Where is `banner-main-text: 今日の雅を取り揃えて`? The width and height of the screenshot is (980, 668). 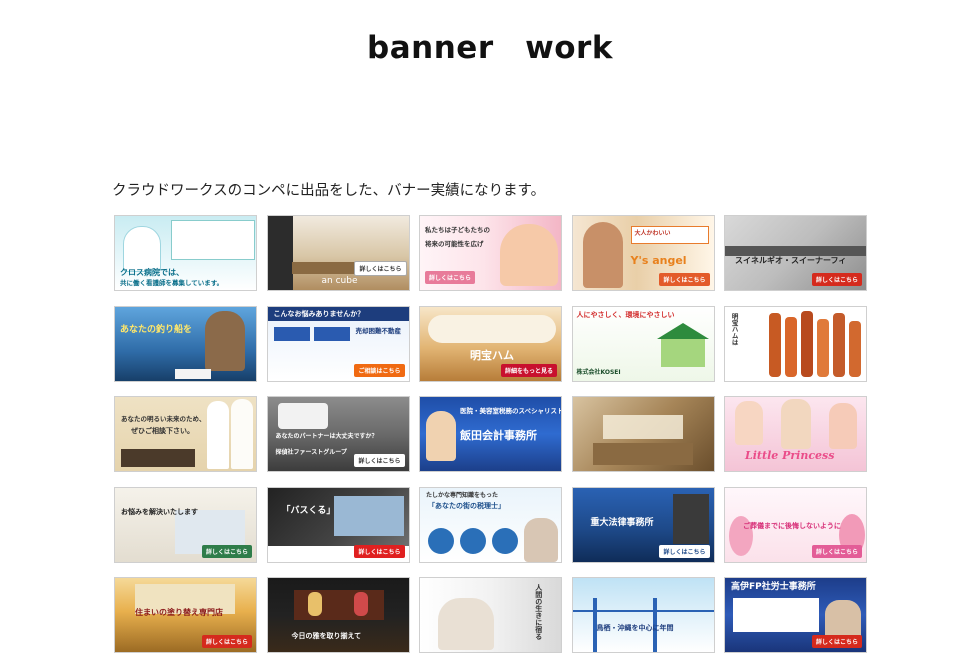
banner-main-text: 今日の雅を取り揃えて is located at coordinates (326, 636).